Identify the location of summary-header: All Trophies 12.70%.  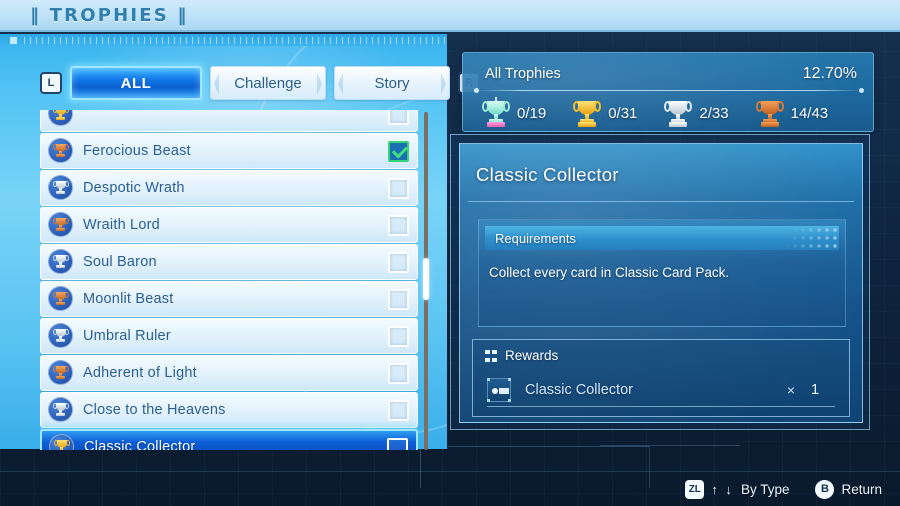
(671, 74).